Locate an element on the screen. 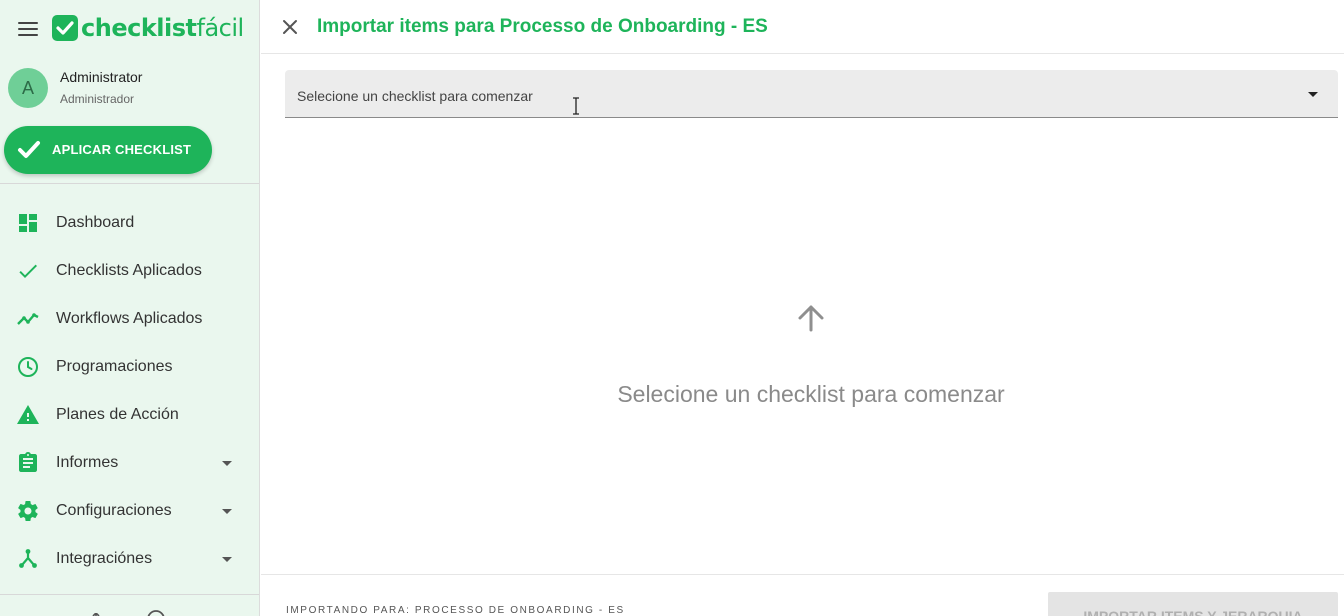  sidebar-header: checklistfácil is located at coordinates (129, 28).